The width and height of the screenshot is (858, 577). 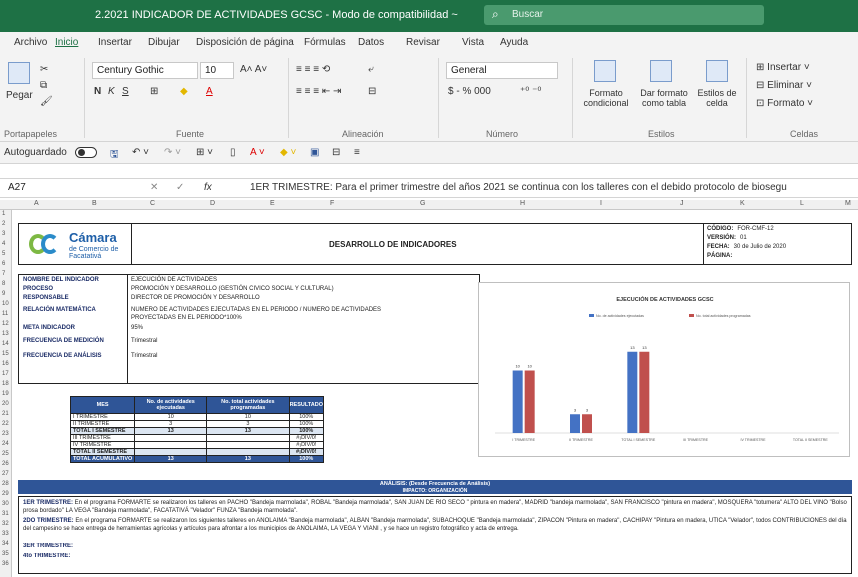 I want to click on column-header: D, so click(x=212, y=203).